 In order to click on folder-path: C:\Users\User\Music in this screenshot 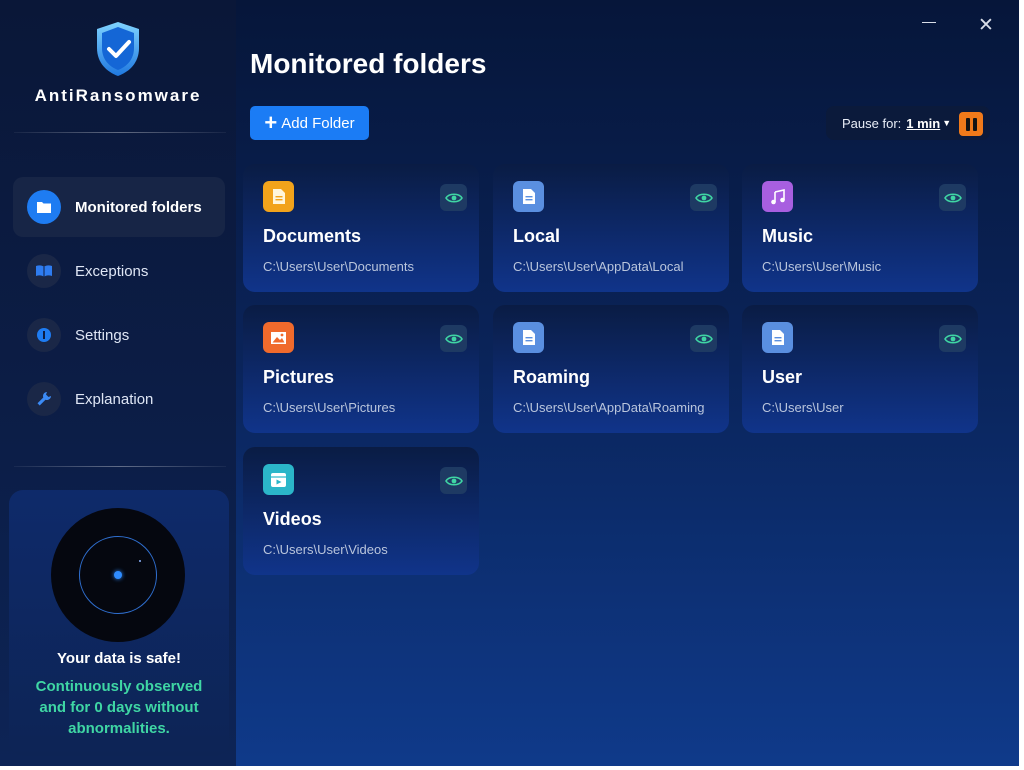, I will do `click(822, 266)`.